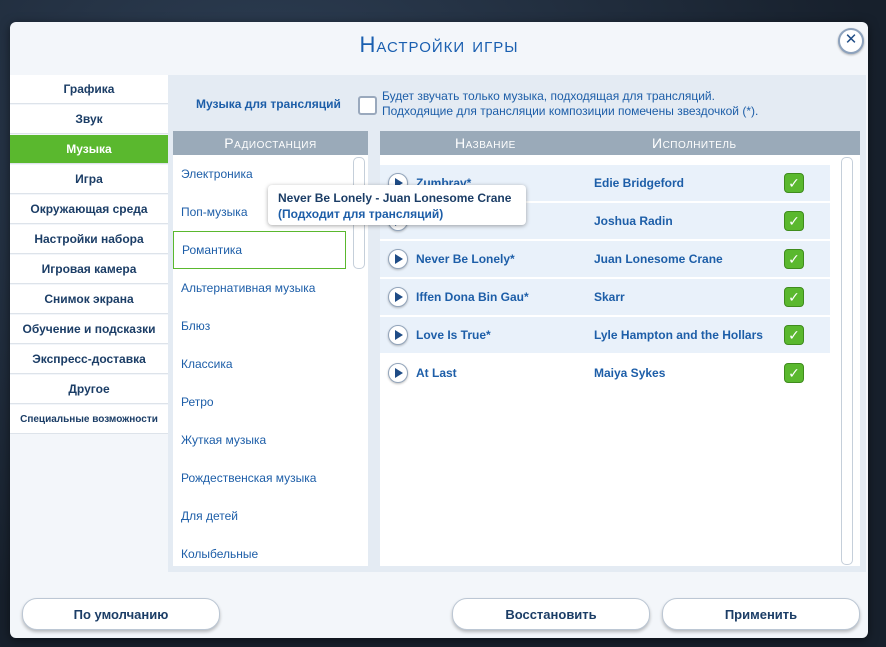 The width and height of the screenshot is (886, 647). What do you see at coordinates (270, 516) in the screenshot?
I see `station-item: Для детей` at bounding box center [270, 516].